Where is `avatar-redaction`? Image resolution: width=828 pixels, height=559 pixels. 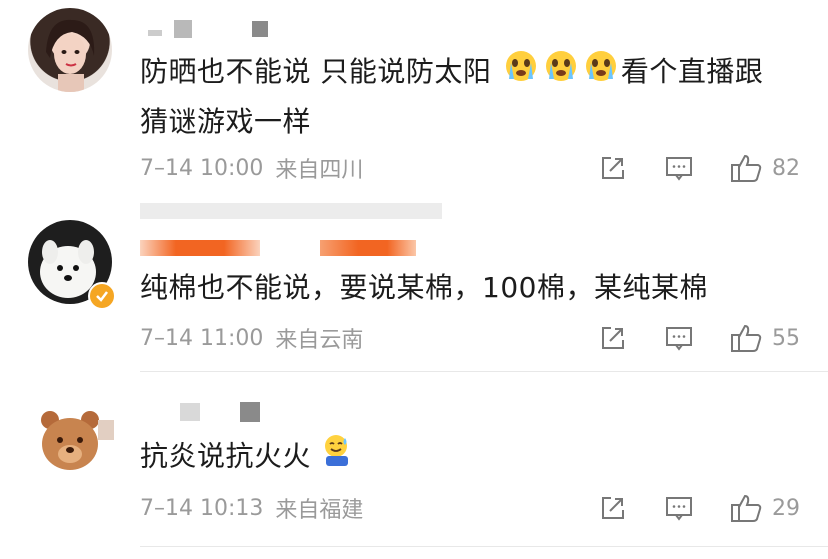 avatar-redaction is located at coordinates (106, 430).